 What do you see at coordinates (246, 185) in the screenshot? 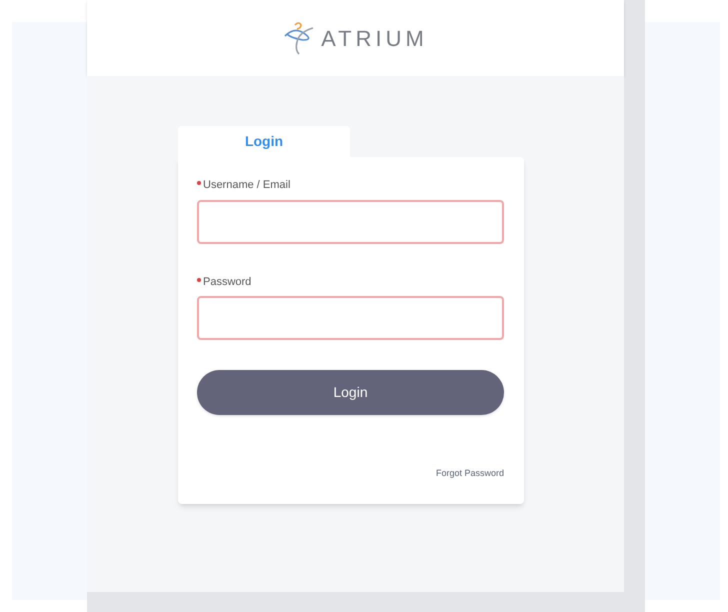
I see `field-label: Username / Email` at bounding box center [246, 185].